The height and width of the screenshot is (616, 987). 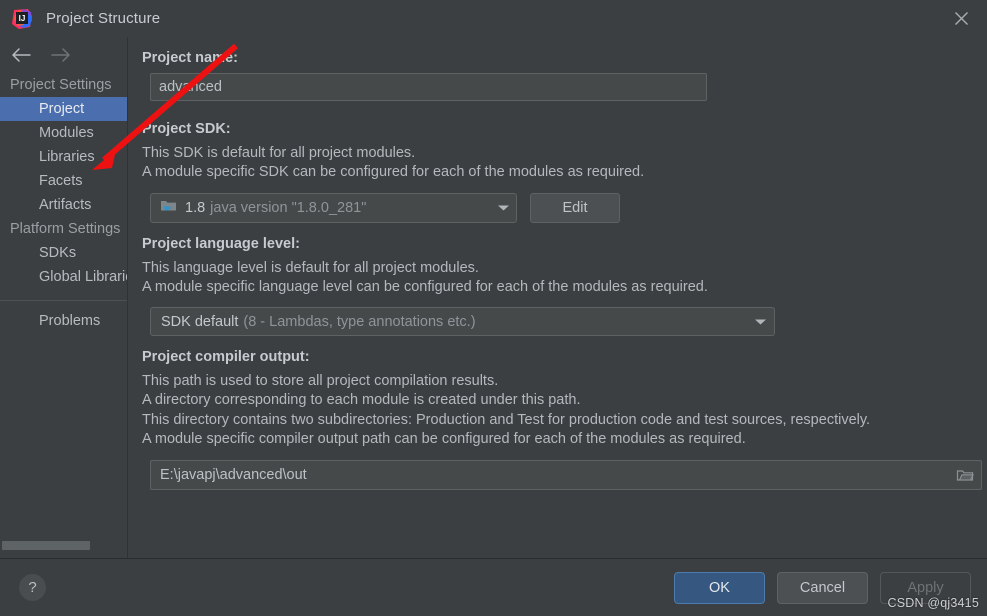 I want to click on sidebar-item-problems: Problems, so click(x=63, y=321).